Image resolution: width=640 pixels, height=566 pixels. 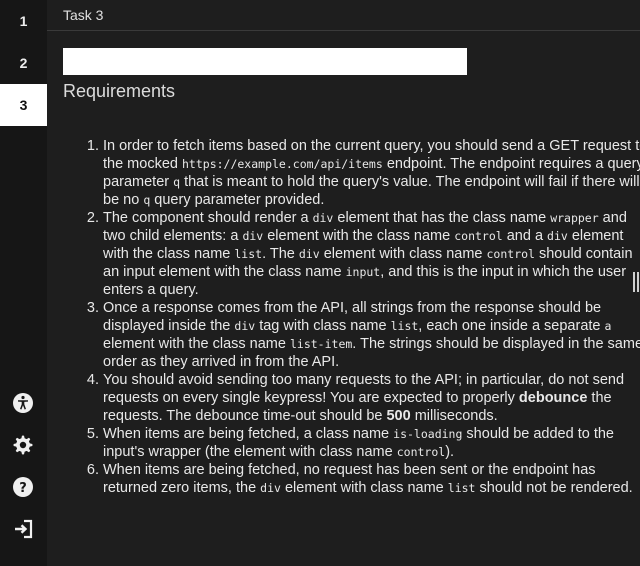 I want to click on requirement-text: The component should render a, so click(x=208, y=218).